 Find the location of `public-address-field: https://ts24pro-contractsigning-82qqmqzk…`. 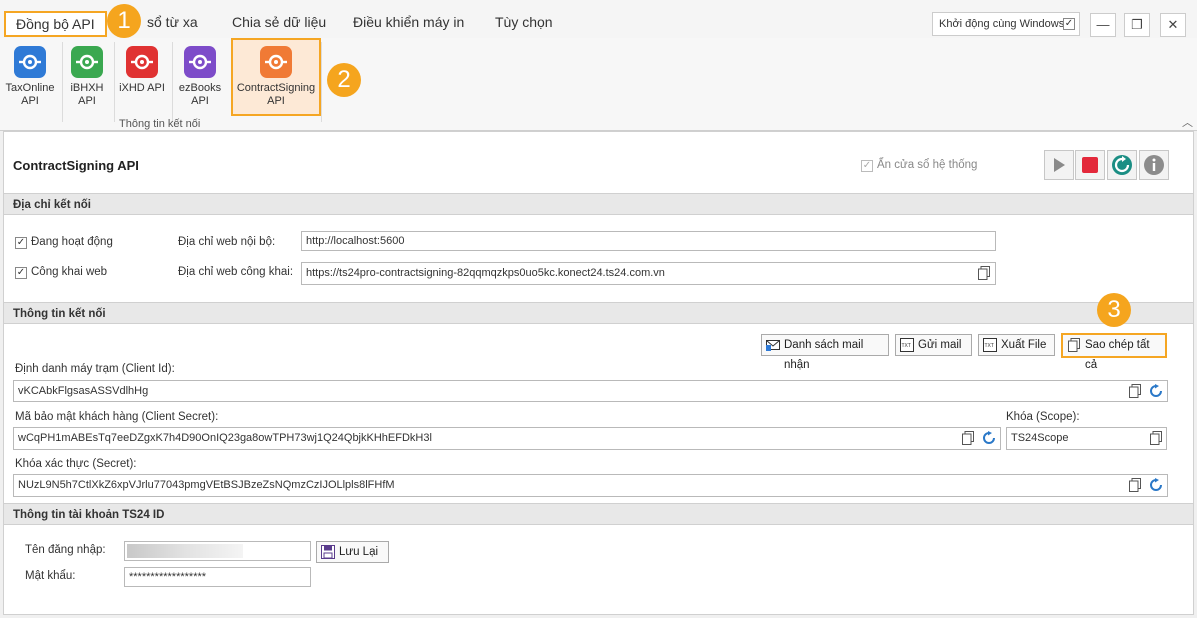

public-address-field: https://ts24pro-contractsigning-82qqmqzk… is located at coordinates (648, 273).